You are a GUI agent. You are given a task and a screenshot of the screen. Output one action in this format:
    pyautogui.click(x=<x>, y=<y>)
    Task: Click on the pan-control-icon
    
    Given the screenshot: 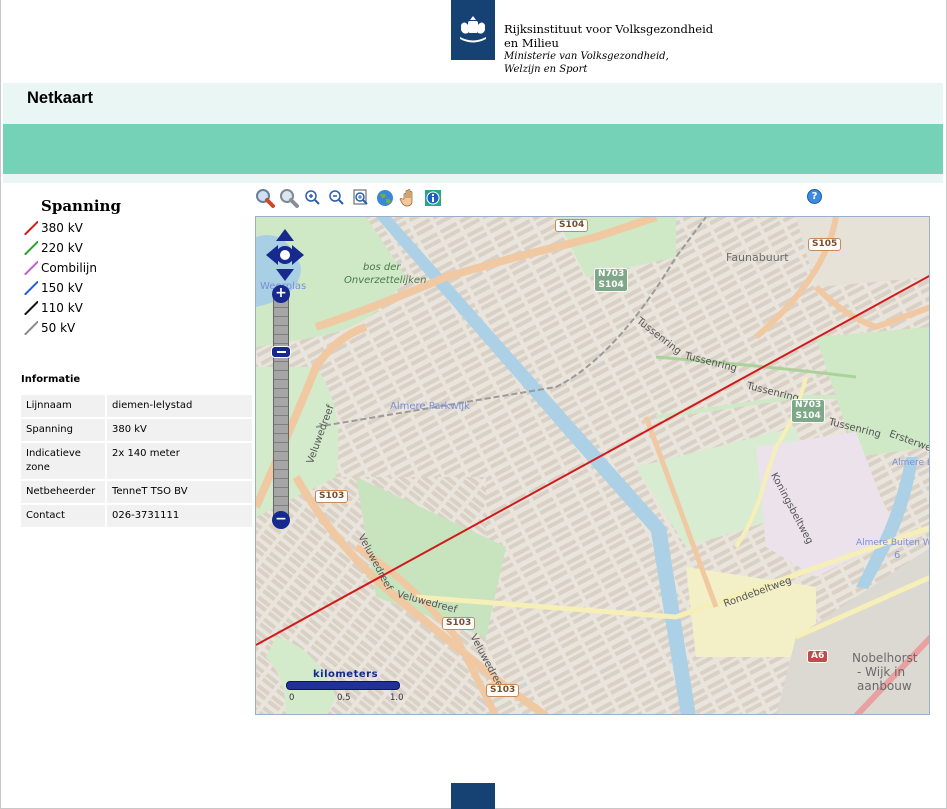 What is the action you would take?
    pyautogui.click(x=285, y=255)
    